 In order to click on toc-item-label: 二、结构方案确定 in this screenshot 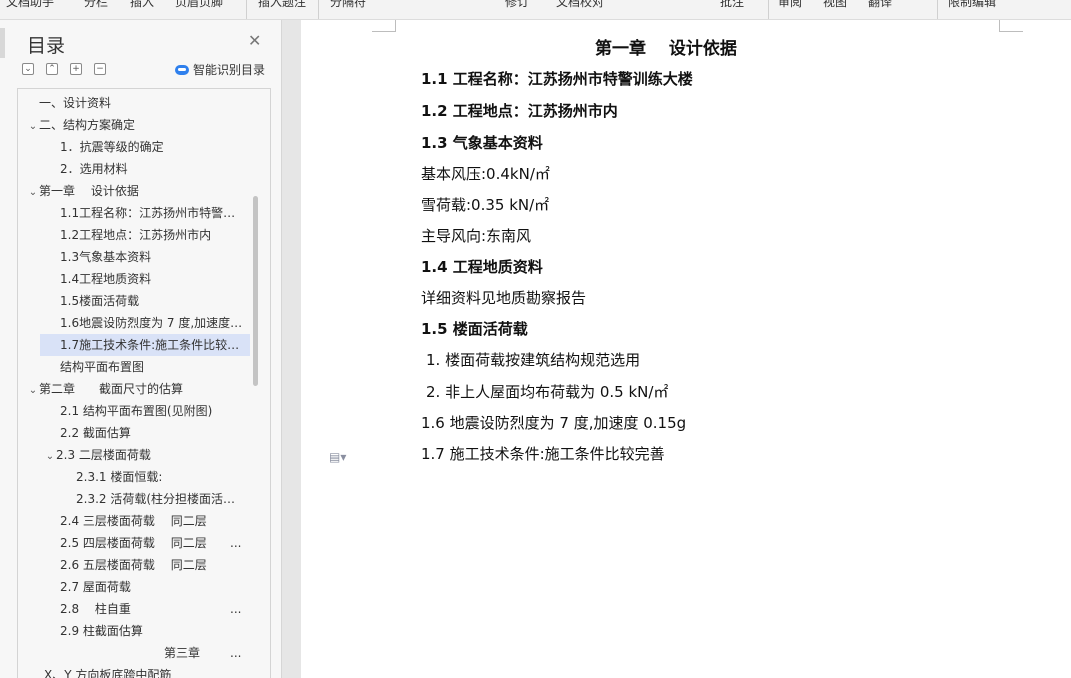, I will do `click(87, 125)`.